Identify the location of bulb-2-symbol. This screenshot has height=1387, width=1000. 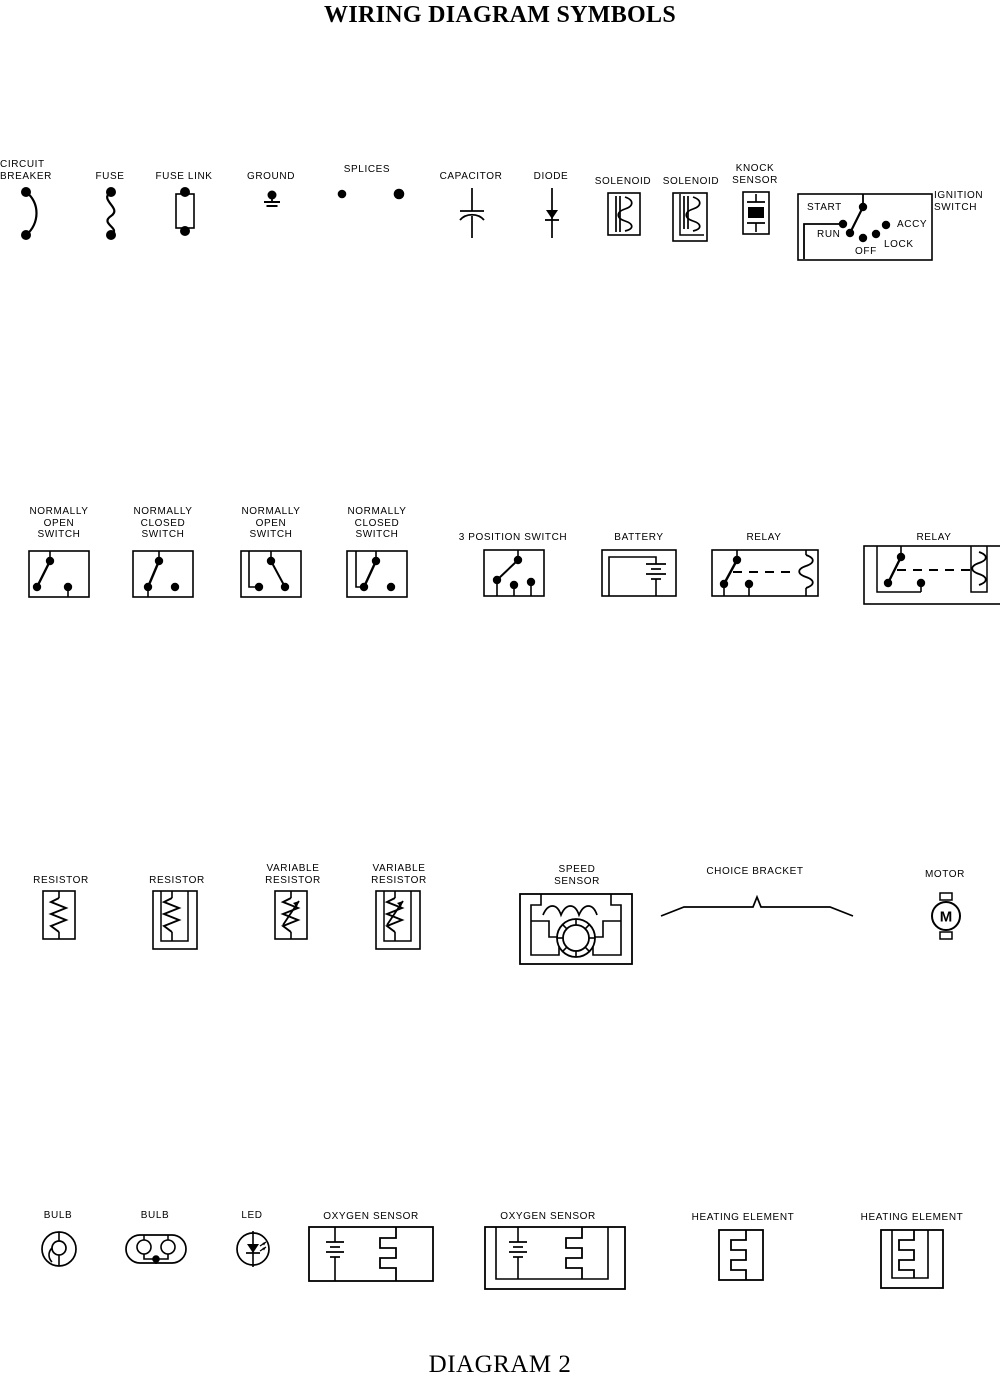
(156, 1249).